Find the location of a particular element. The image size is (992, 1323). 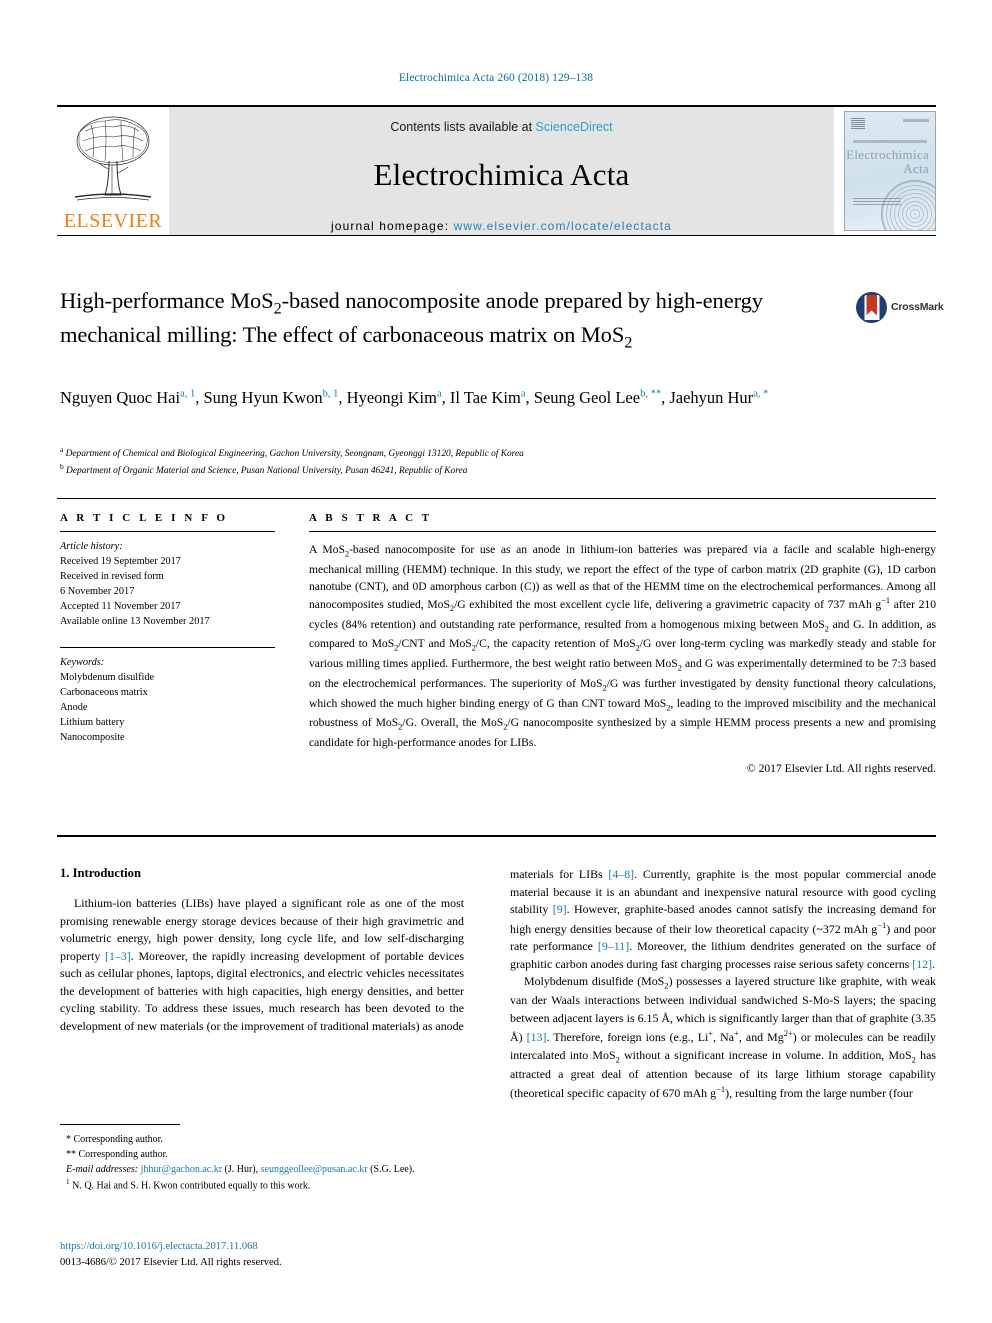

cover-title: Electrochimica Acta is located at coordinates (887, 161).